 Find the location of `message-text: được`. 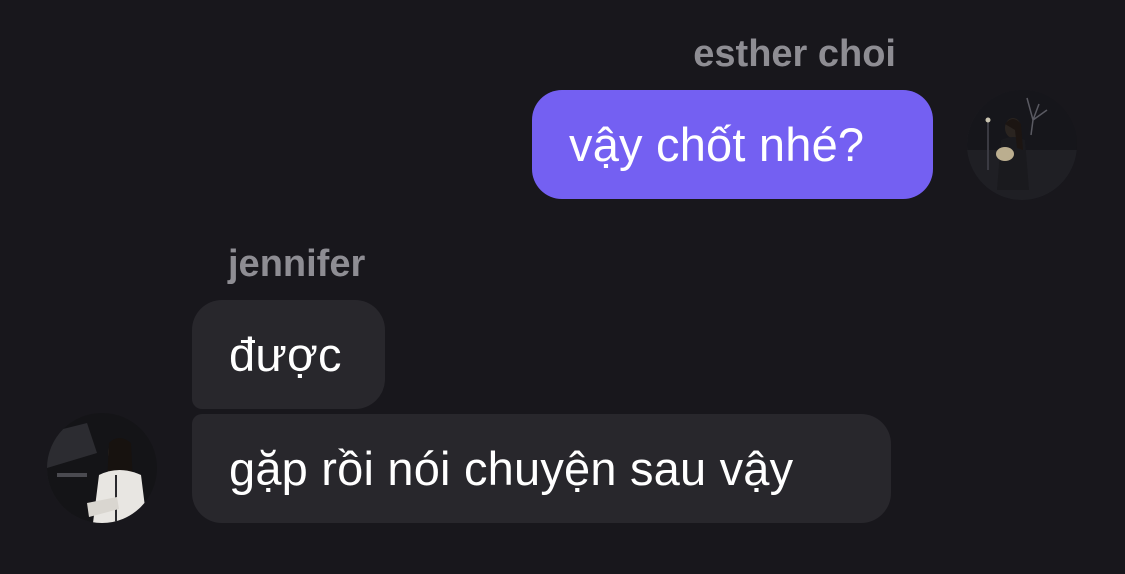

message-text: được is located at coordinates (285, 354).